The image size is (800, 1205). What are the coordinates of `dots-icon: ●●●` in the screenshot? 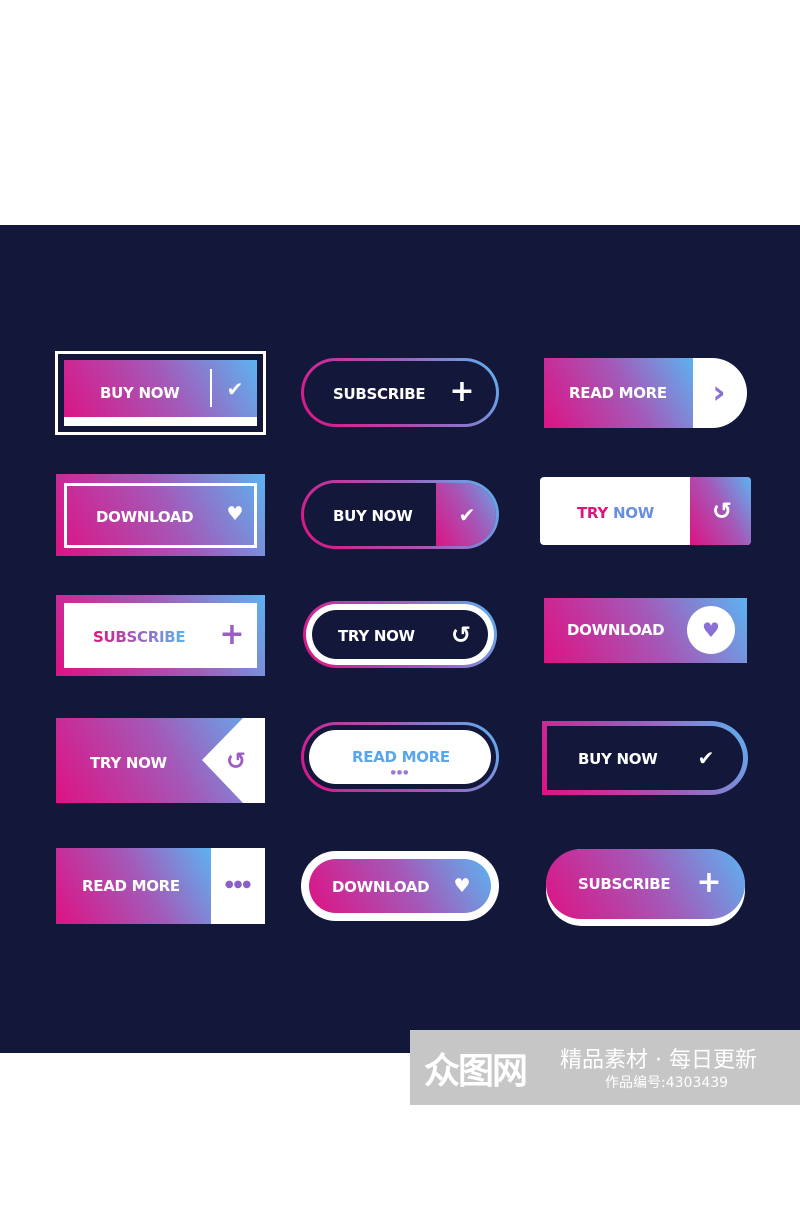 It's located at (400, 772).